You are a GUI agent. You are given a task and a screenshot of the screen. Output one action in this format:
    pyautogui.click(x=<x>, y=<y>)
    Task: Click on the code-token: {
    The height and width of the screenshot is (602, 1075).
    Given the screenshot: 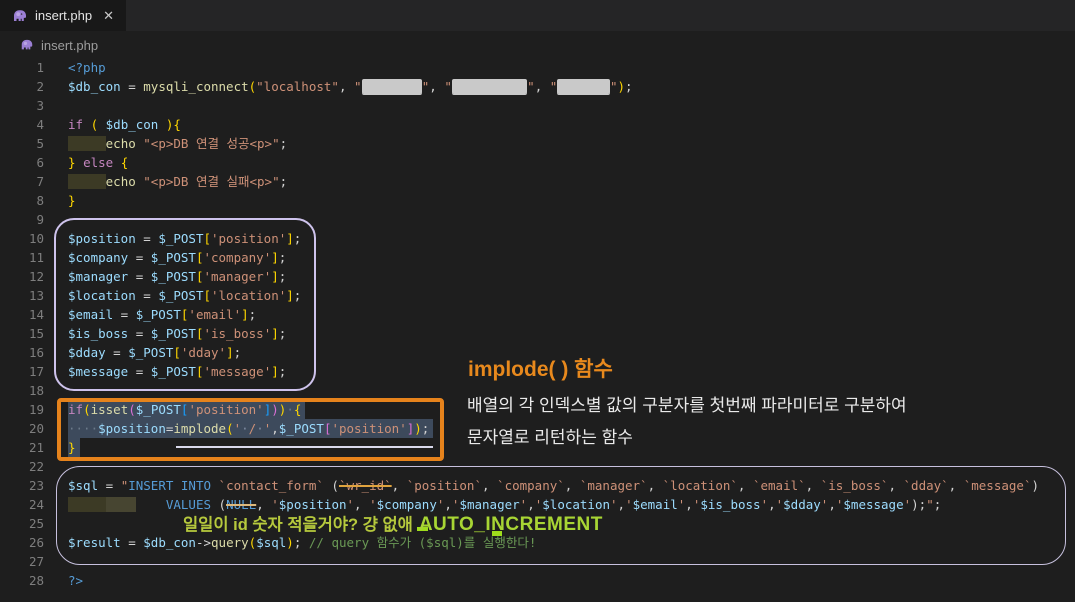 What is the action you would take?
    pyautogui.click(x=124, y=162)
    